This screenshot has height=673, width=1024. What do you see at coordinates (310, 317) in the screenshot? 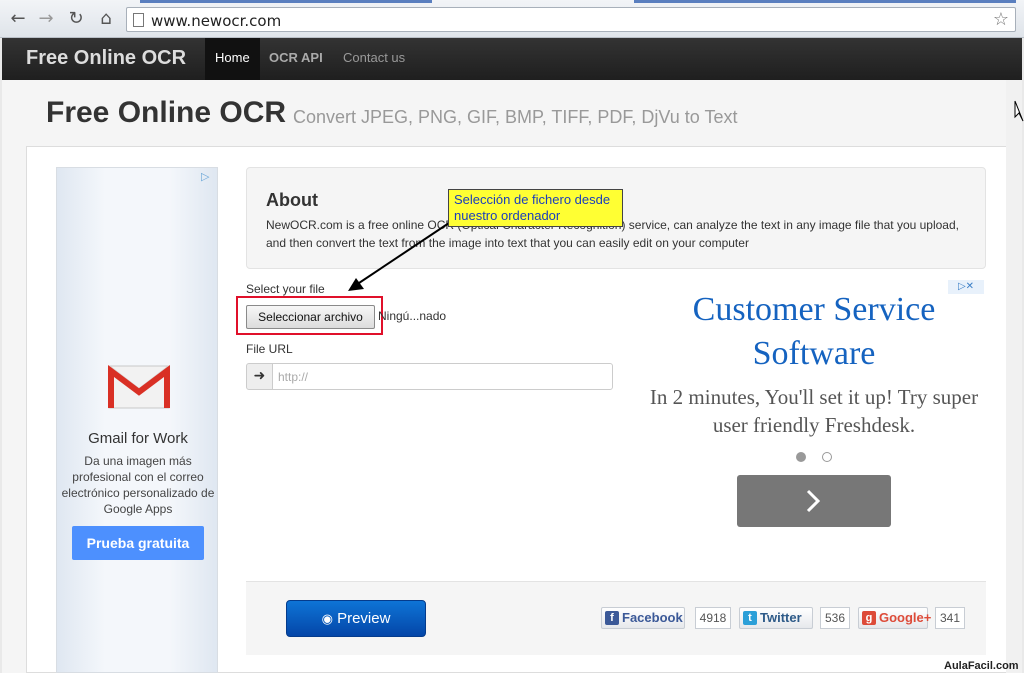
I see `choose-file-button: Seleccionar archivo` at bounding box center [310, 317].